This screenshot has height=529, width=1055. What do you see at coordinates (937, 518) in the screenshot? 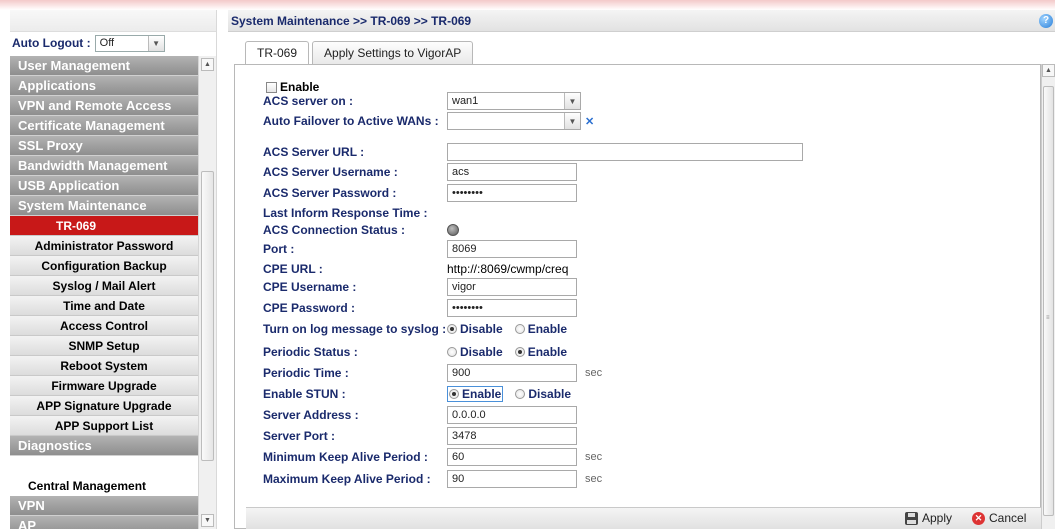
I see `apply-label: Apply` at bounding box center [937, 518].